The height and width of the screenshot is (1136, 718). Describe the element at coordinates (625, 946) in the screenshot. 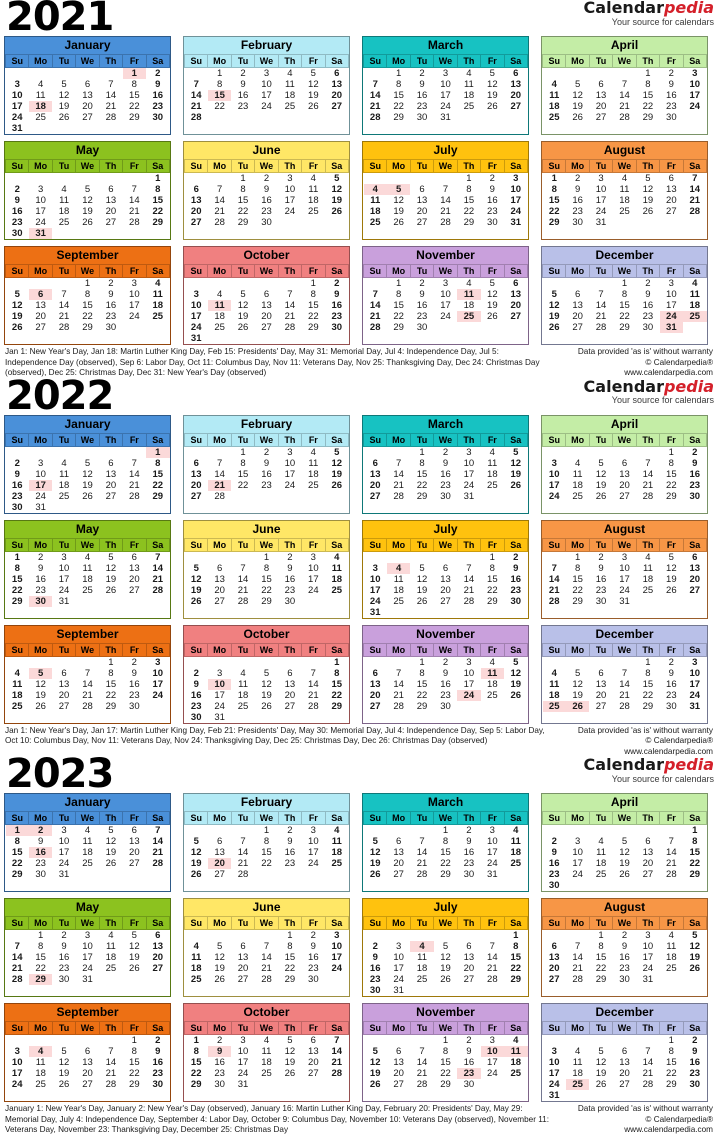

I see `week-row: 6 7 8 9 10 11 12` at that location.